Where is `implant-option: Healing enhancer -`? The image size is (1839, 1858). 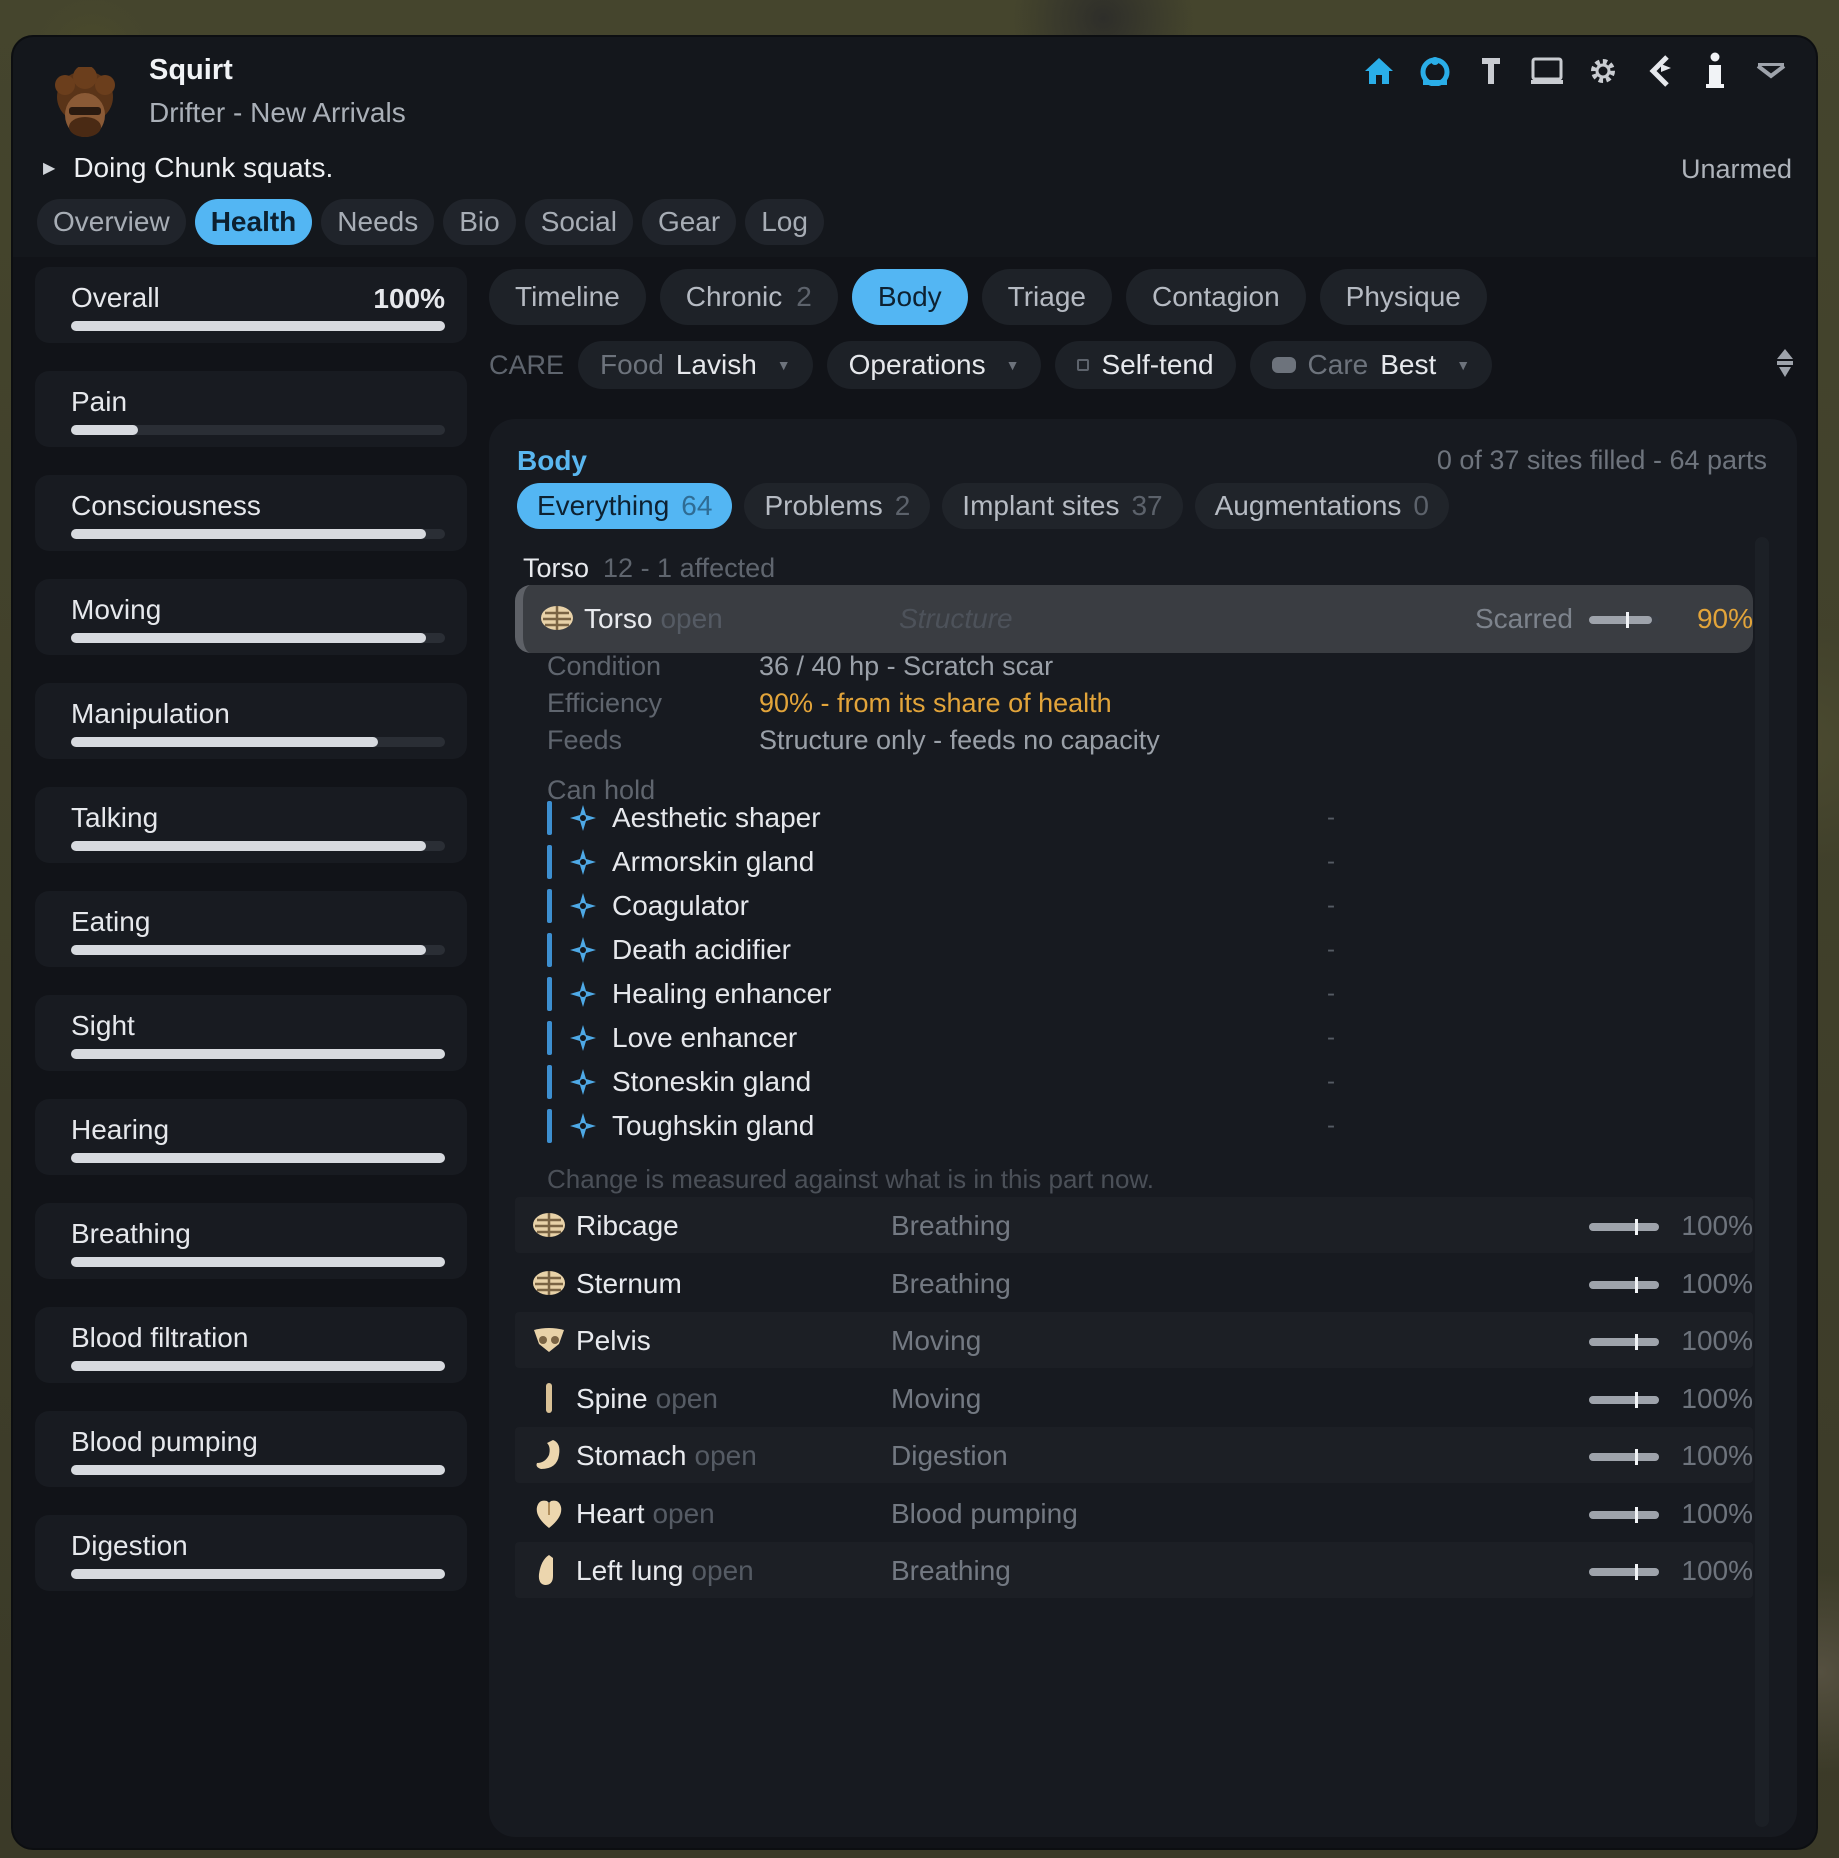 implant-option: Healing enhancer - is located at coordinates (947, 994).